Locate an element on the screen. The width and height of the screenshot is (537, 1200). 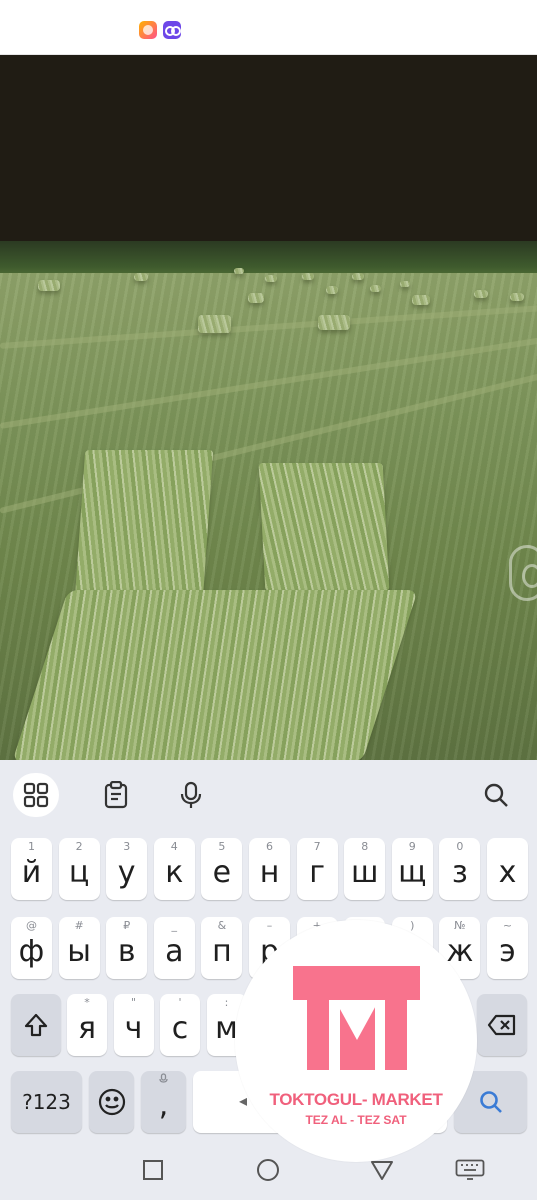
emoji-icon is located at coordinates (111, 1102).